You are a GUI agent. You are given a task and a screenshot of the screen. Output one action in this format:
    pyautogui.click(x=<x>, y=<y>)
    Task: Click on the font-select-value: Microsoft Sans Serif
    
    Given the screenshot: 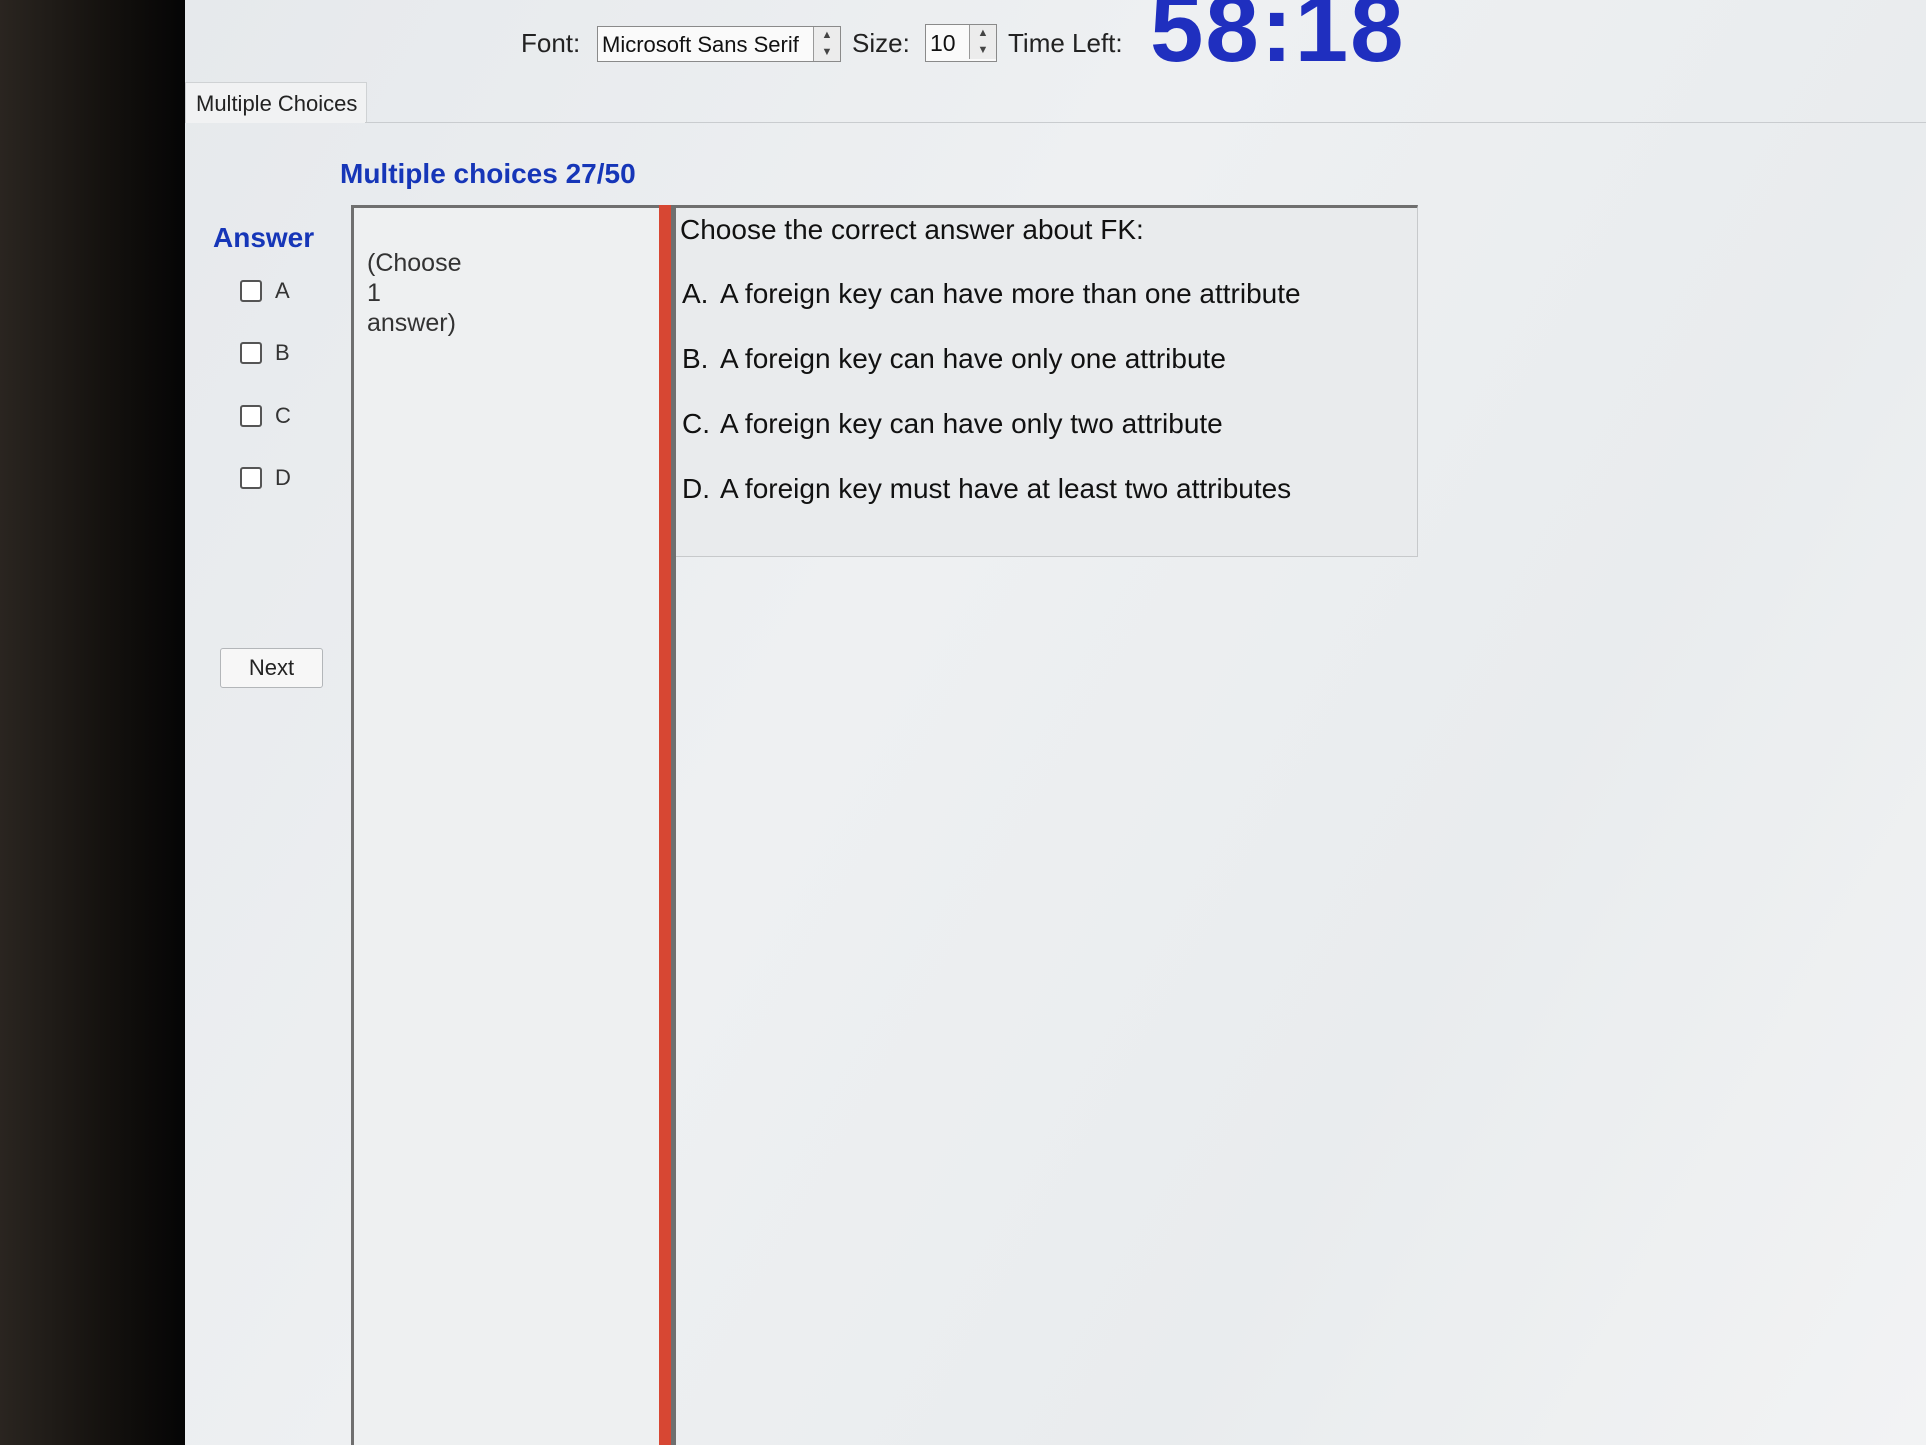 What is the action you would take?
    pyautogui.click(x=700, y=44)
    